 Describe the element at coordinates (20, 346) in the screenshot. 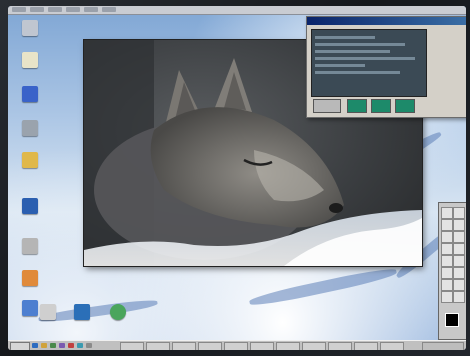

I see `start-button` at that location.